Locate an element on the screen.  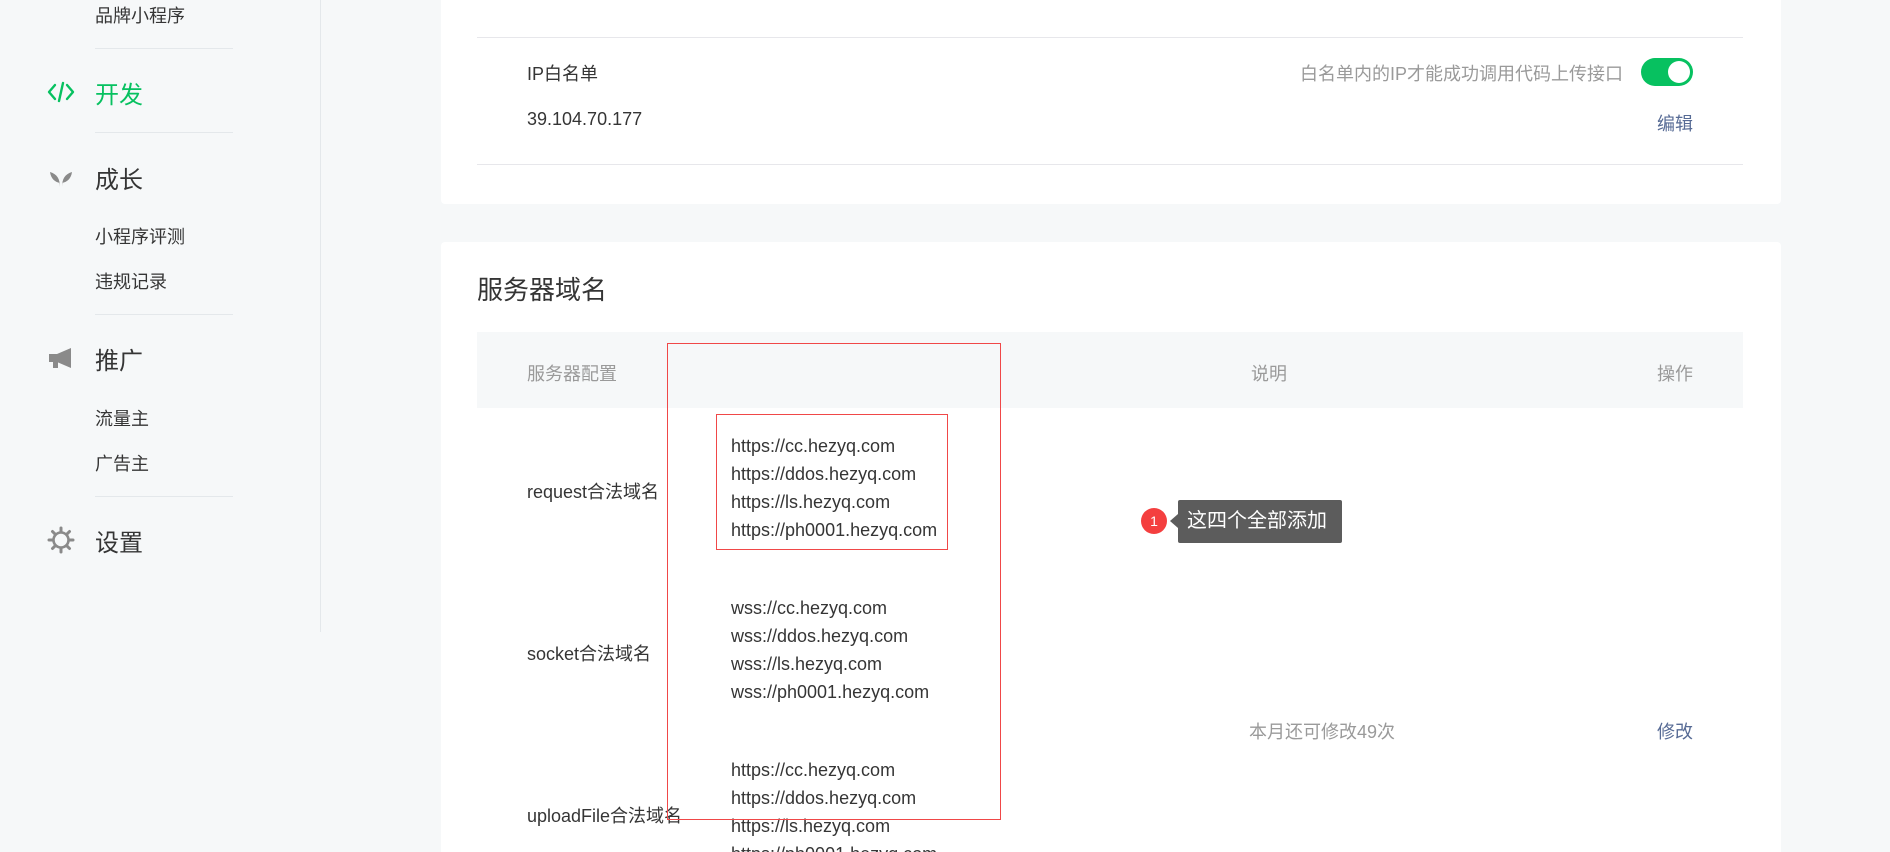
row-label-socket: socket合法域名 is located at coordinates (589, 654).